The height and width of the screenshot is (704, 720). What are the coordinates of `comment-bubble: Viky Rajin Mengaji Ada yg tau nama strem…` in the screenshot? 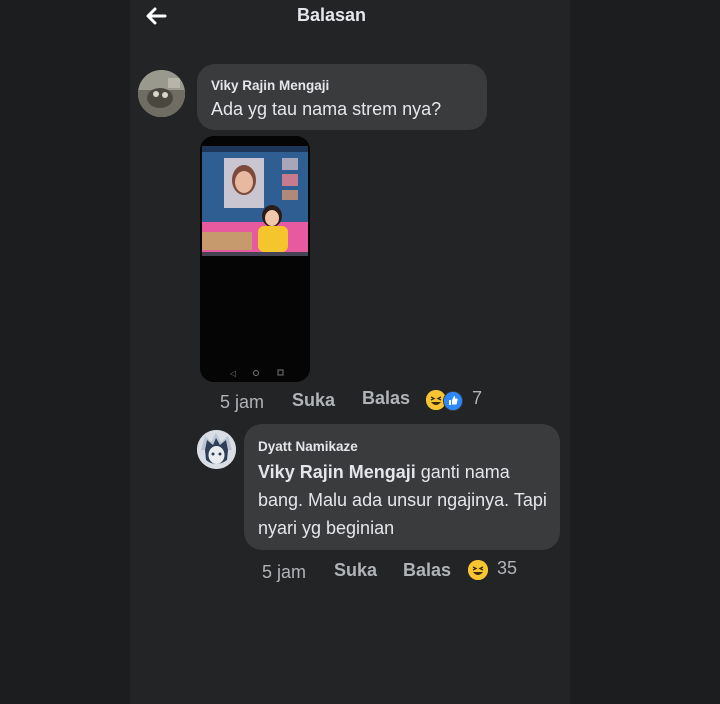 It's located at (342, 97).